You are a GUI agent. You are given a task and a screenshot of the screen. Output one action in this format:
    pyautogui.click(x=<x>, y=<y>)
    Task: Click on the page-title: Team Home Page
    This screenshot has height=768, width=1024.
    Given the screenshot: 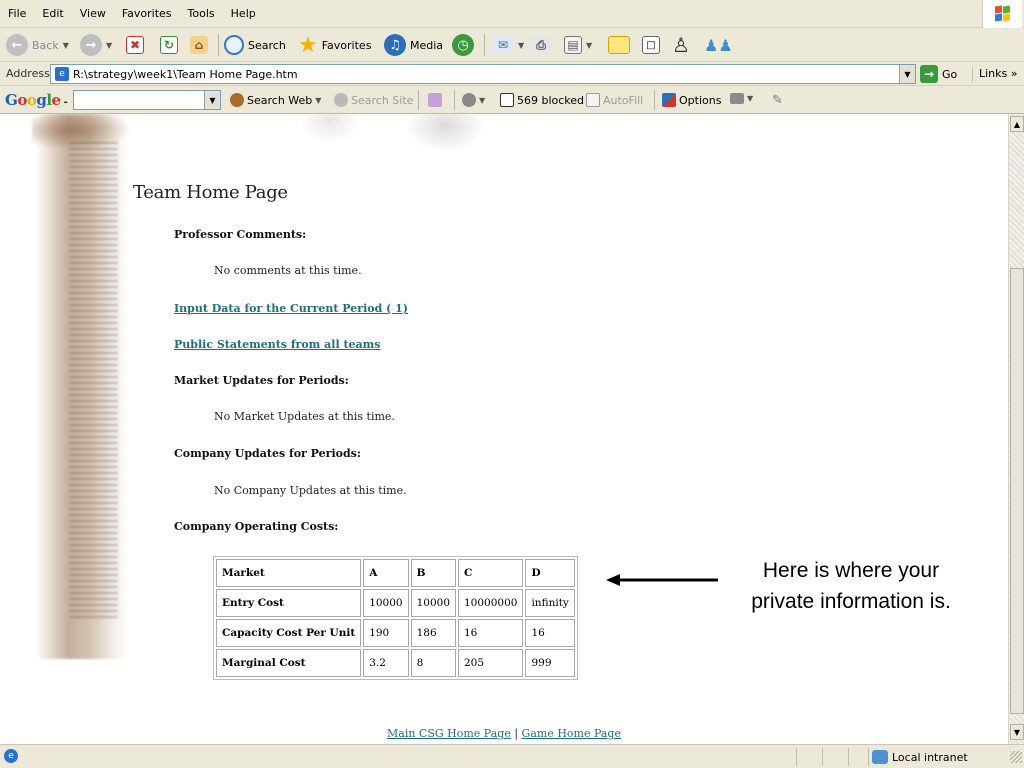 What is the action you would take?
    pyautogui.click(x=210, y=192)
    